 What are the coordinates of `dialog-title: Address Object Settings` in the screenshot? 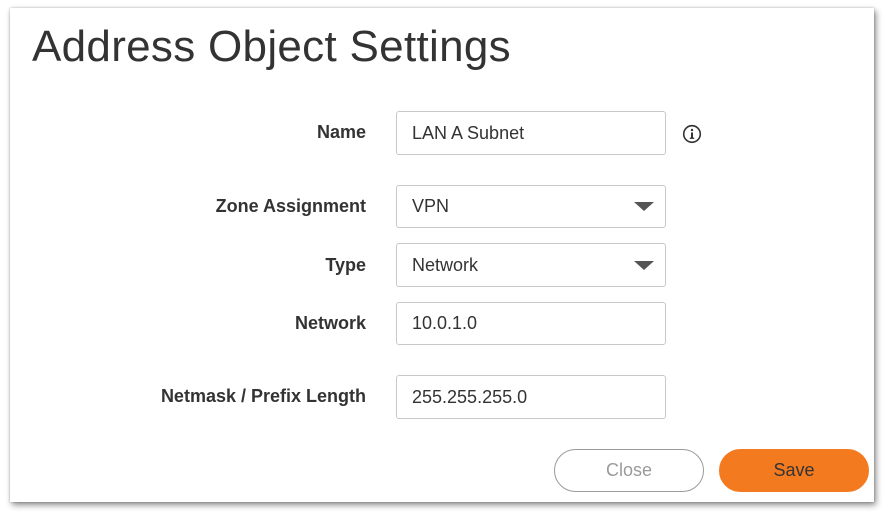 It's located at (271, 46).